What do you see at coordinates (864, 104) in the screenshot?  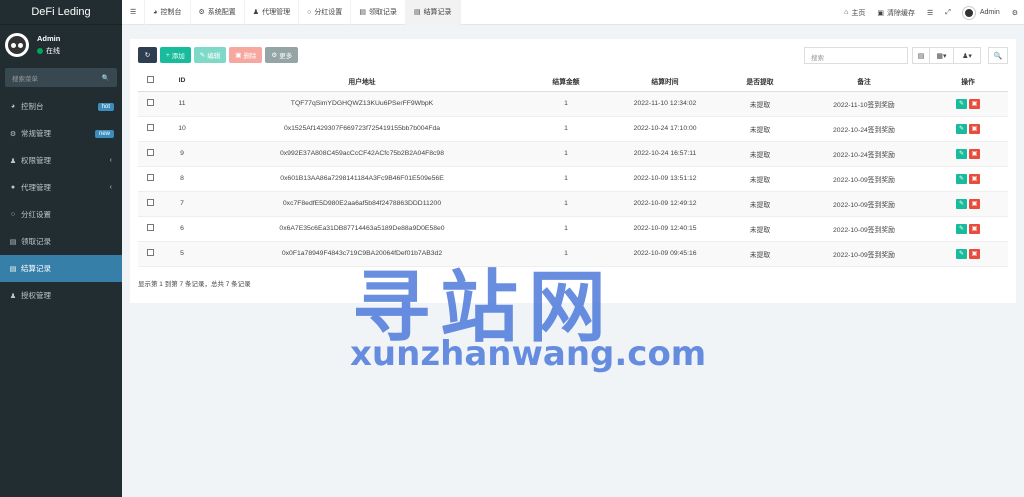 I see `cell-note: 2022-11-10签到奖励` at bounding box center [864, 104].